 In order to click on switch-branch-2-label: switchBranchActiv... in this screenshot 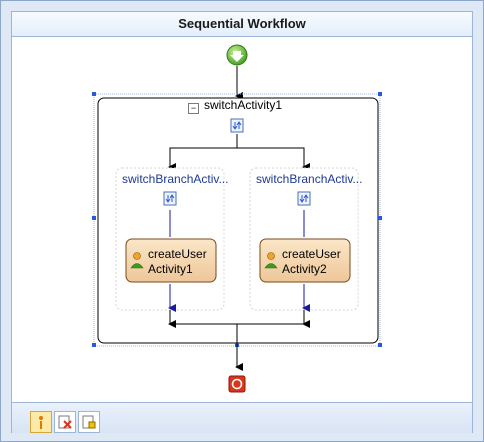, I will do `click(309, 179)`.